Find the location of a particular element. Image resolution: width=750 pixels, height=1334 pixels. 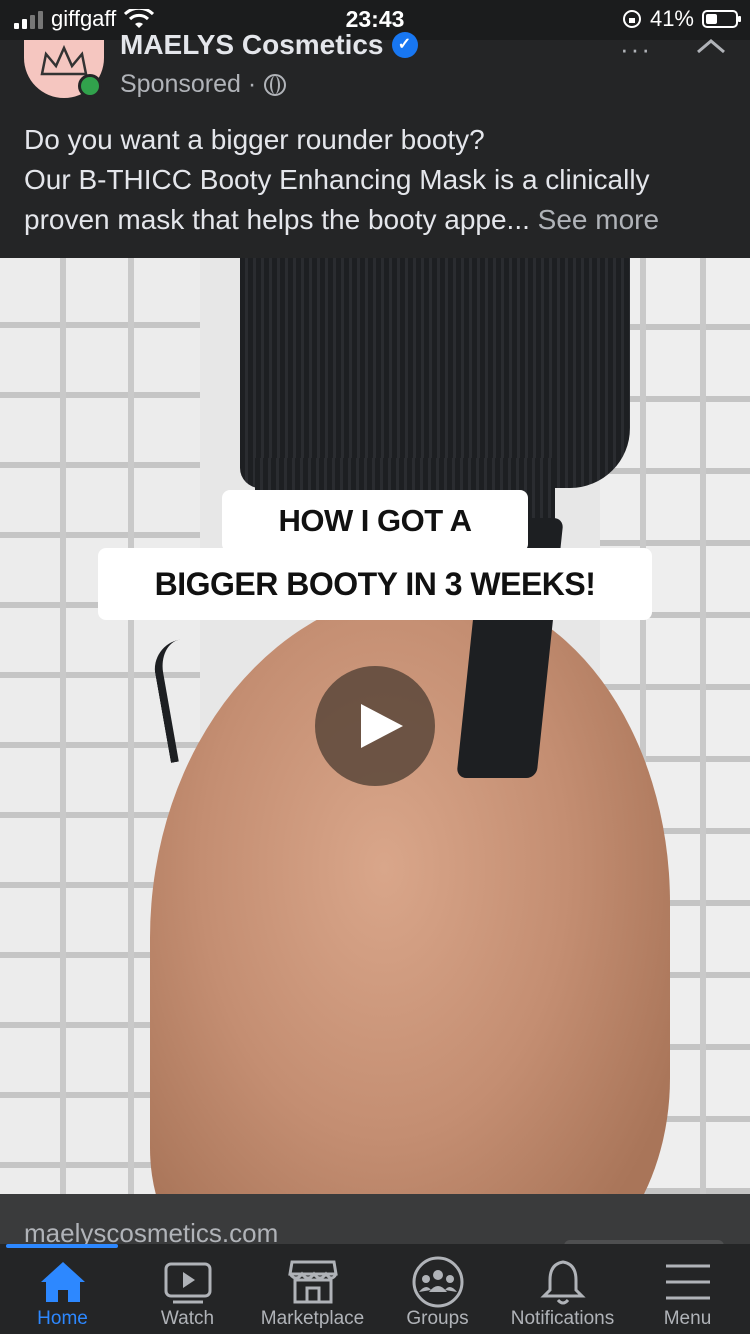

tab-menu-label: Menu is located at coordinates (687, 1318).